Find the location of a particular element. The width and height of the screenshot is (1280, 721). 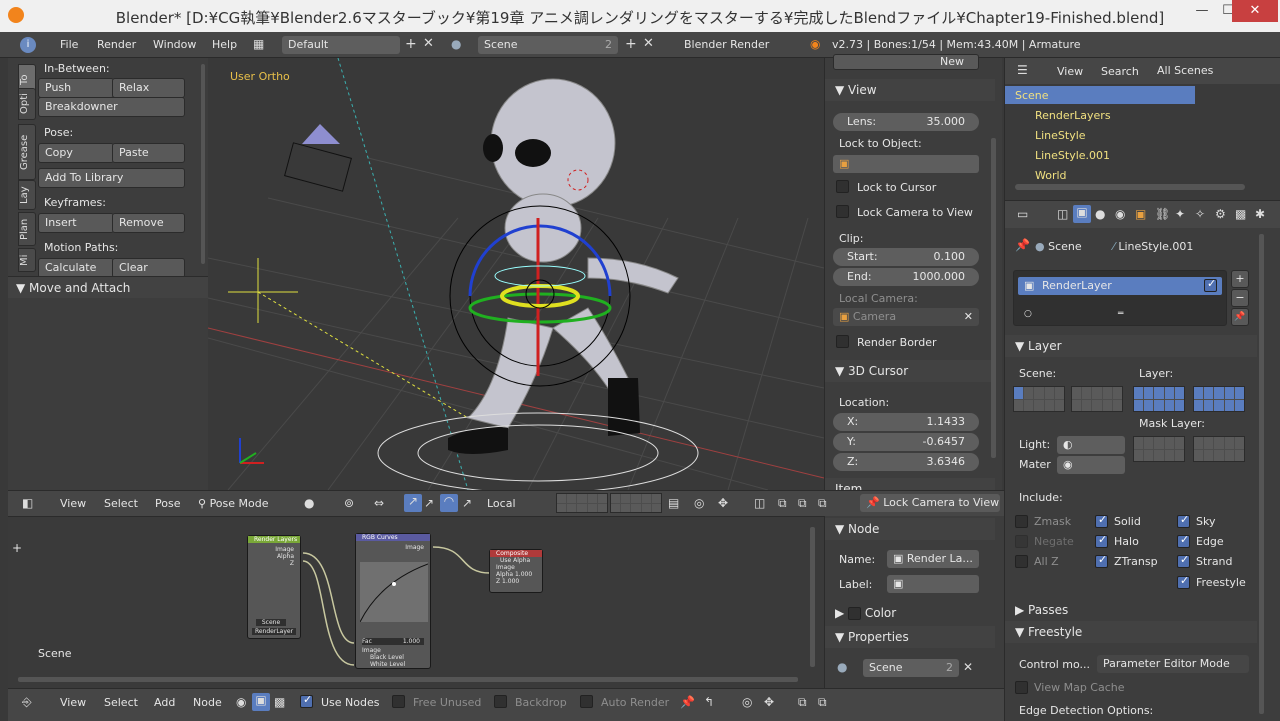

calculate-button: Calculate is located at coordinates (76, 268).